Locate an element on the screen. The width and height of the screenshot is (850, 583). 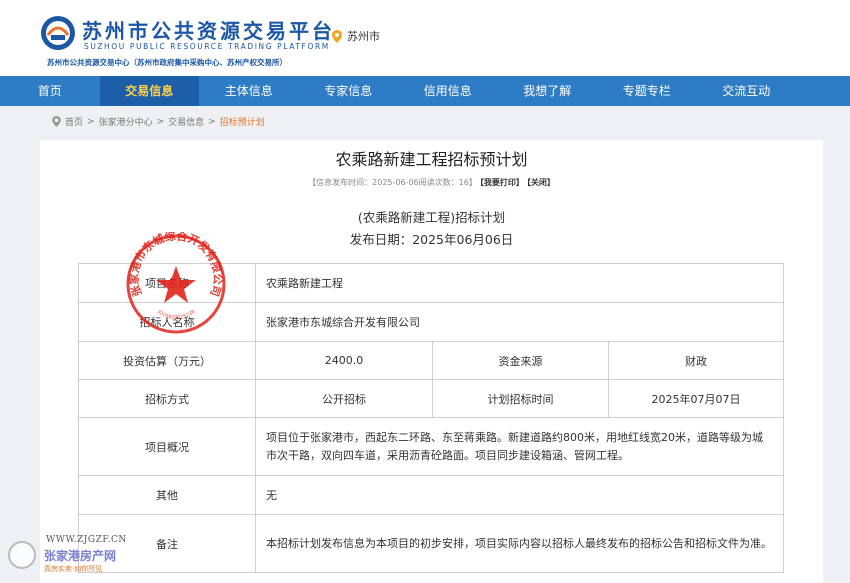
watermark-slogan: 真房实卖·如你所见 is located at coordinates (73, 569).